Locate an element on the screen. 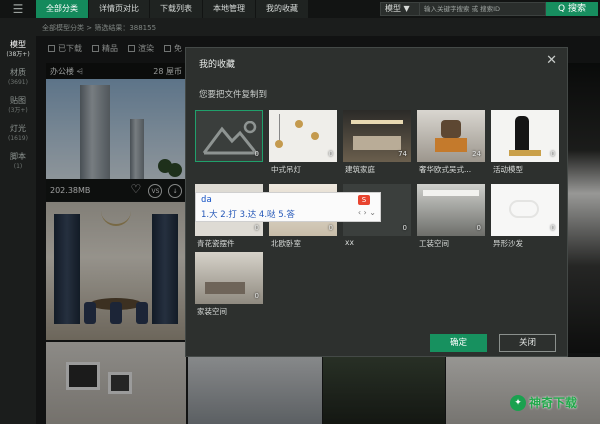  breadcrumb: 全部模型分类 > 筛选结果：388155 is located at coordinates (99, 28).